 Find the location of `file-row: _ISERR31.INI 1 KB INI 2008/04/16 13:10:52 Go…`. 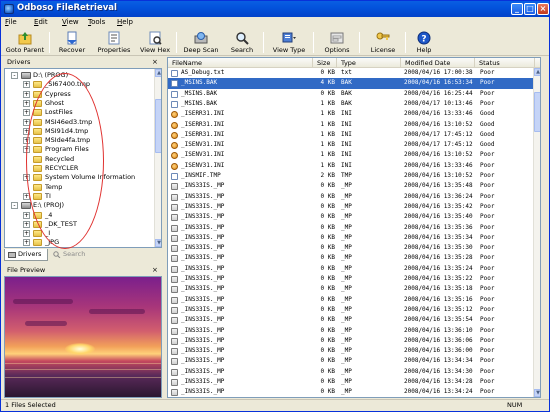

file-row: _ISERR31.INI 1 KB INI 2008/04/16 13:10:52 Go… is located at coordinates (351, 125).